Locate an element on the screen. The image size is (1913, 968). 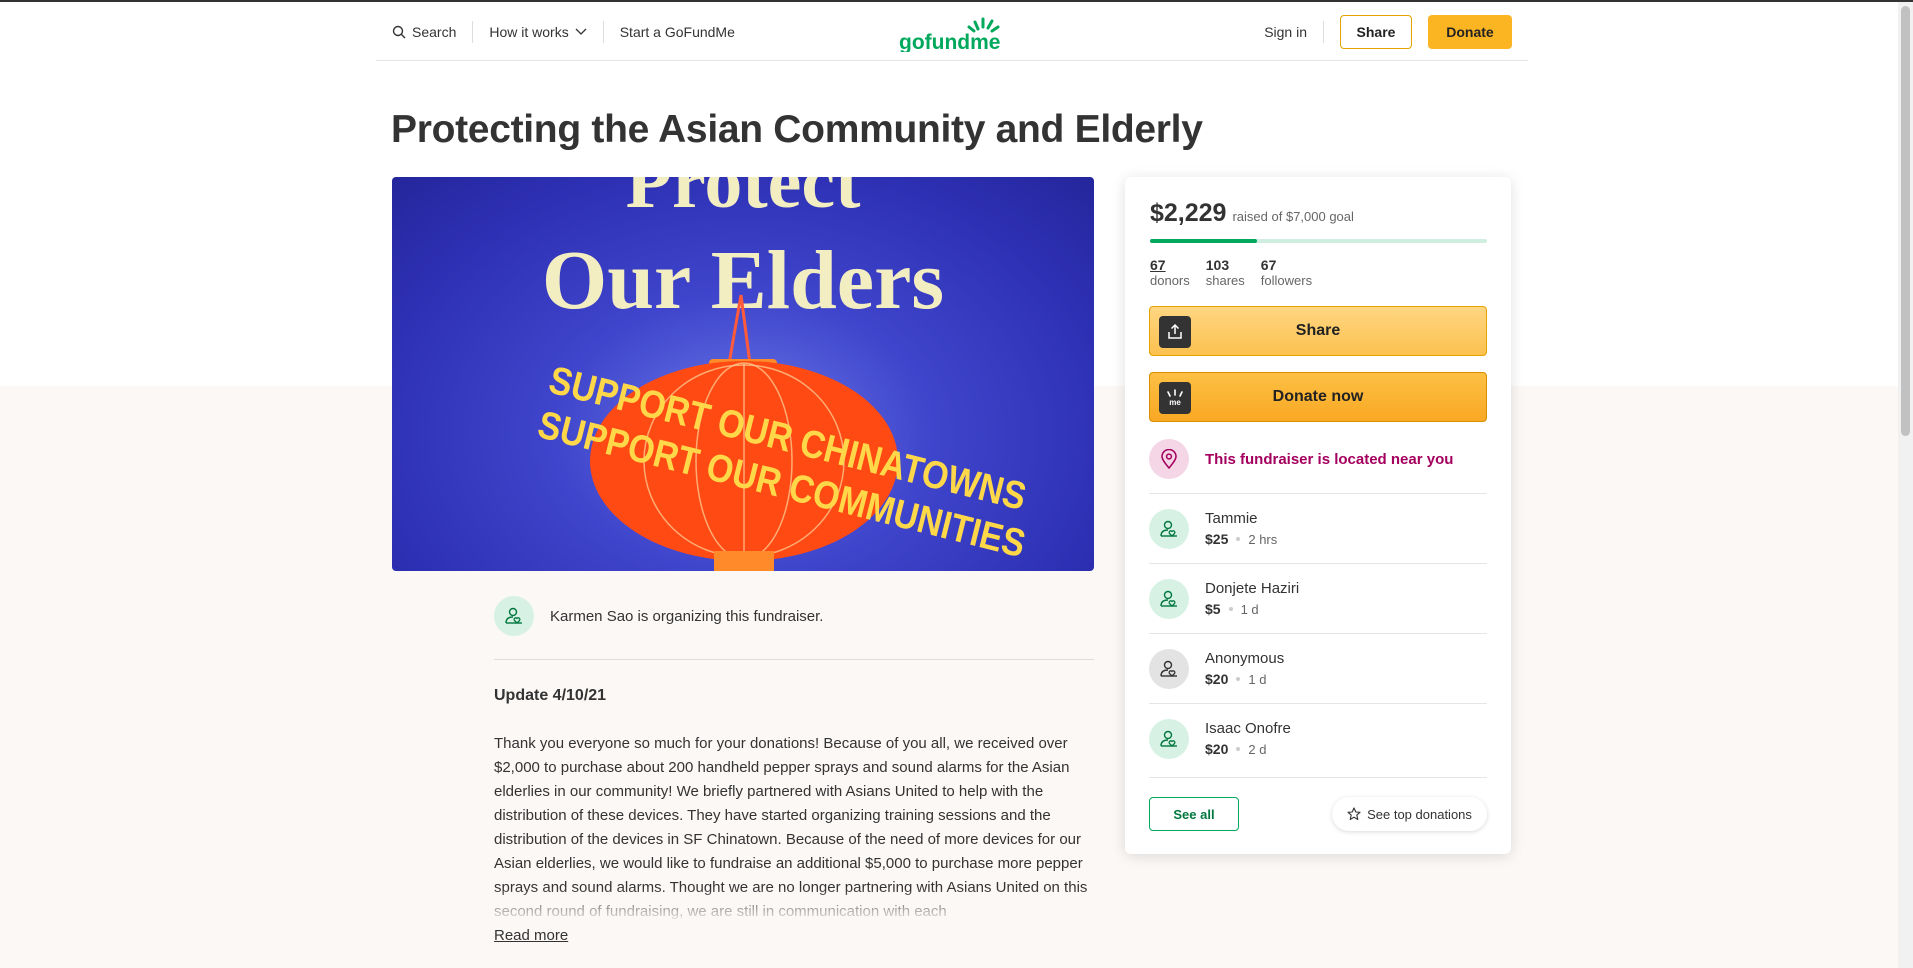
read-more-link: Read more is located at coordinates (531, 935).